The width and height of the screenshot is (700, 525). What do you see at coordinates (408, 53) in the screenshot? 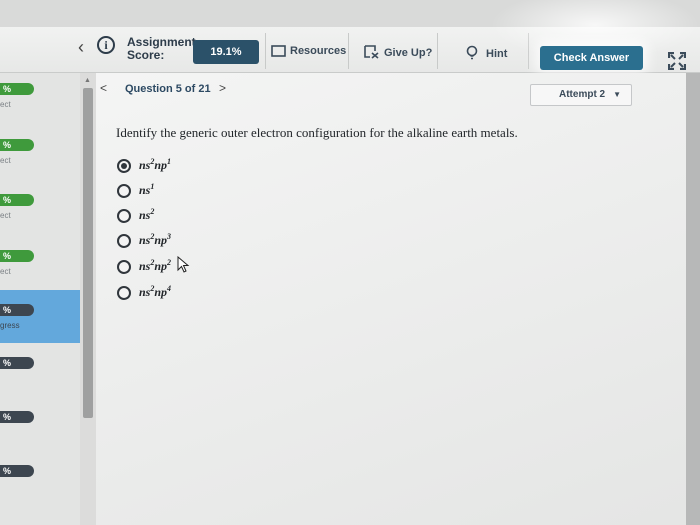
I see `give-up-label: Give Up?` at bounding box center [408, 53].